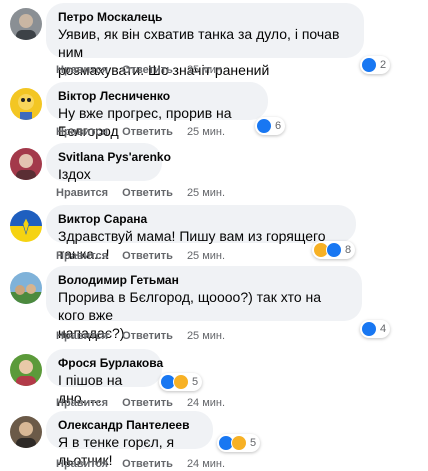  I want to click on comment-bubble: Svitlana Pys'arenko Іздох, so click(108, 162).